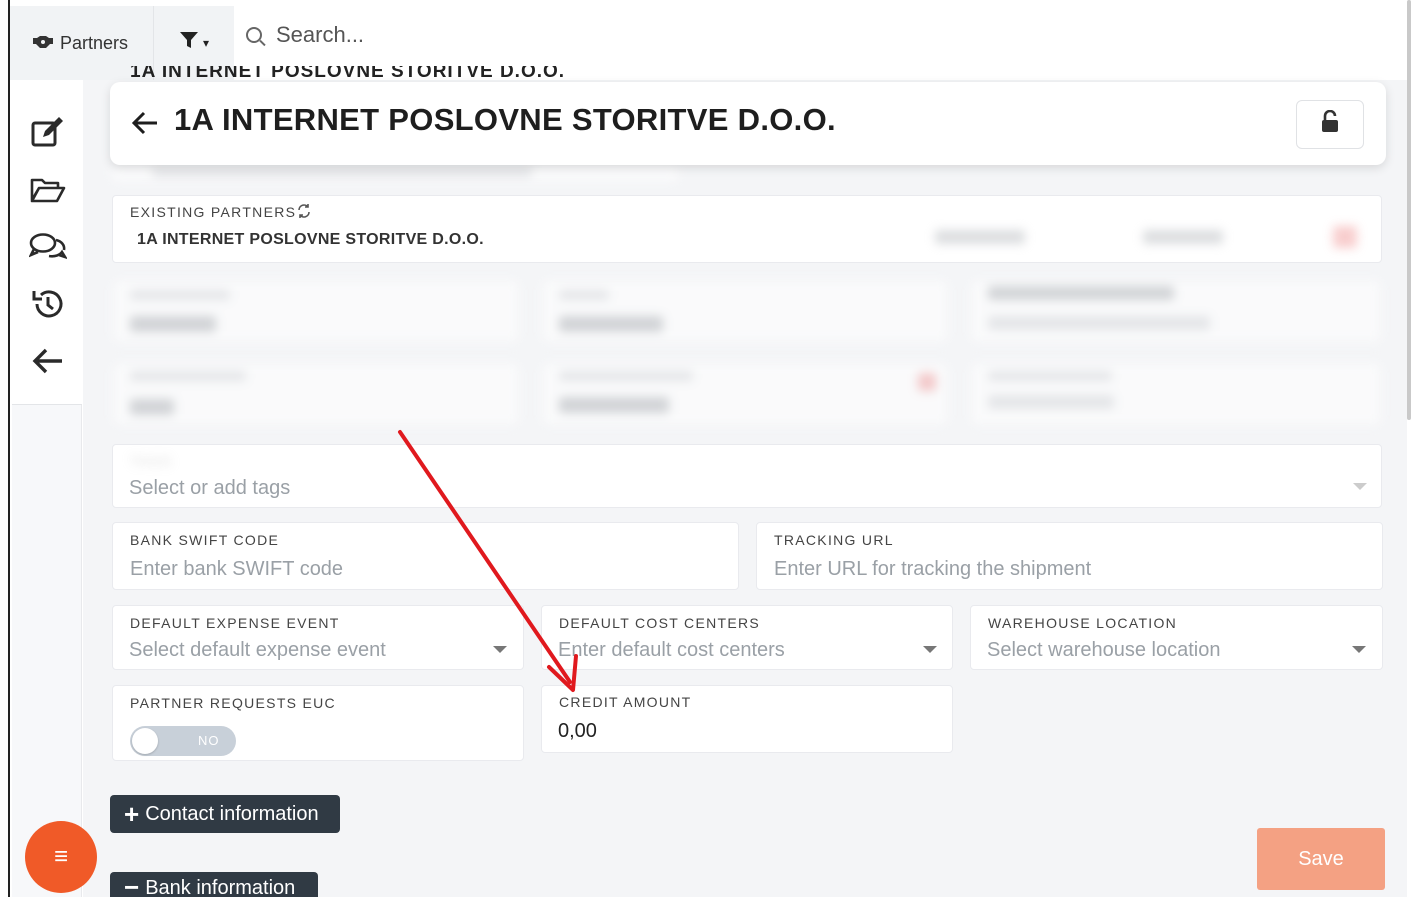 This screenshot has width=1413, height=897. What do you see at coordinates (94, 42) in the screenshot?
I see `tab-partners-label: Partners` at bounding box center [94, 42].